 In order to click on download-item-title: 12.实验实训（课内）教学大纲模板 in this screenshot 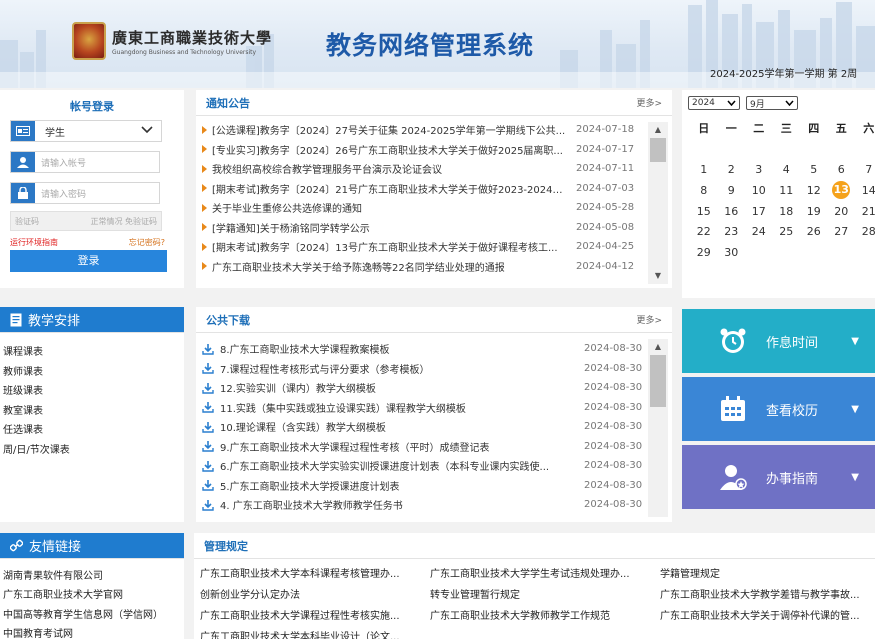, I will do `click(400, 387)`.